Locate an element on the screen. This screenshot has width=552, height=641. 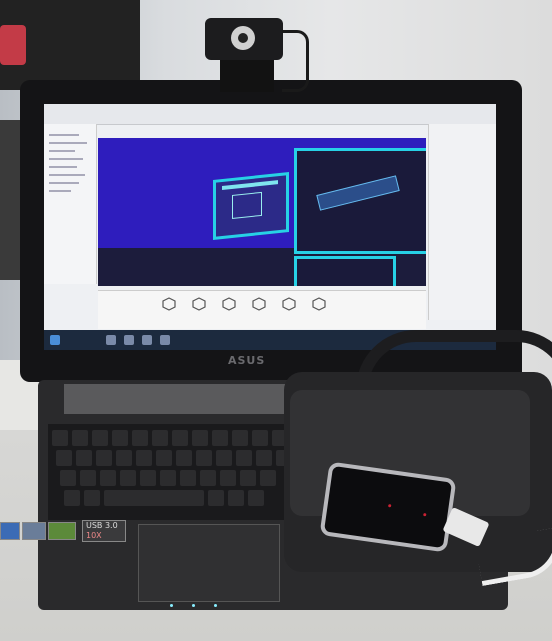
scene-object is located at coordinates (358, 193).